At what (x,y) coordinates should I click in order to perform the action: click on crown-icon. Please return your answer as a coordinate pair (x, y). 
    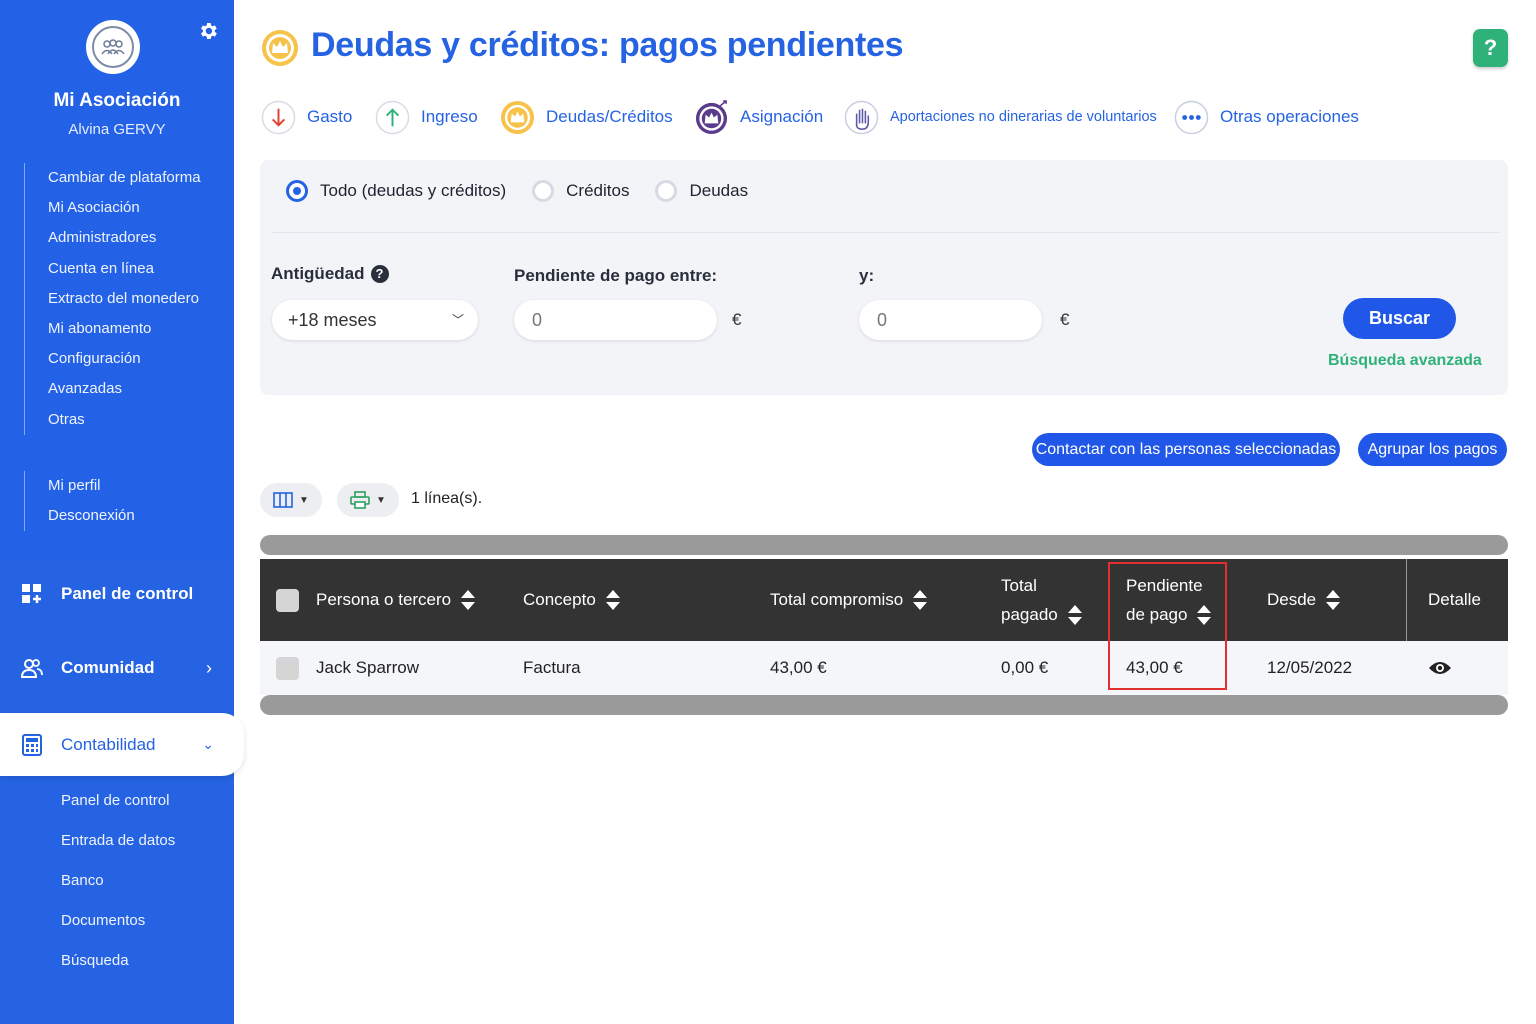
    Looking at the image, I should click on (280, 48).